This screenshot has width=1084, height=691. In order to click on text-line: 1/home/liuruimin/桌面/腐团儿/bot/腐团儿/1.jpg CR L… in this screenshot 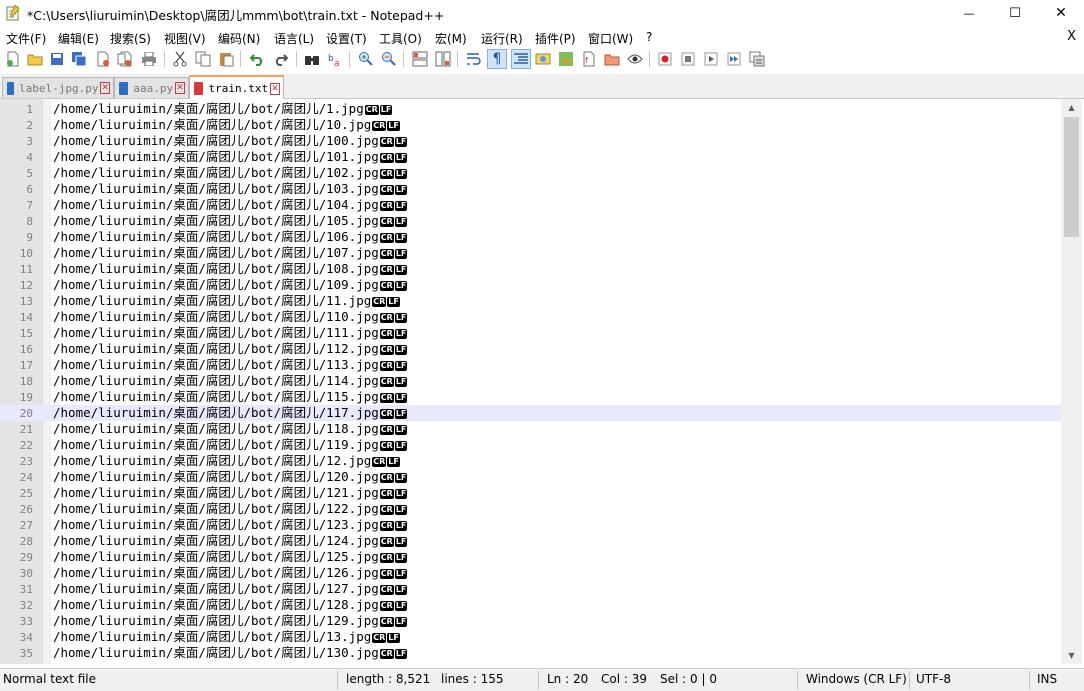, I will do `click(530, 109)`.